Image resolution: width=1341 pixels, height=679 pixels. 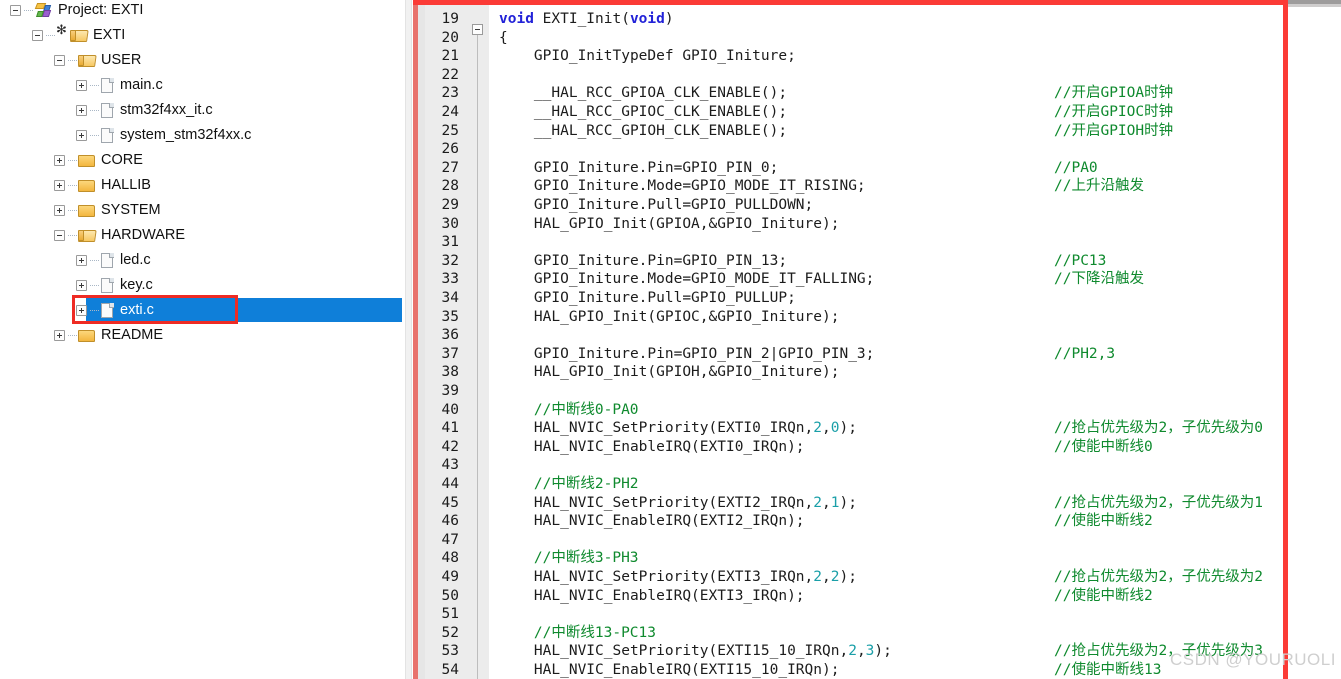 What do you see at coordinates (62, 32) in the screenshot?
I see `target-icon` at bounding box center [62, 32].